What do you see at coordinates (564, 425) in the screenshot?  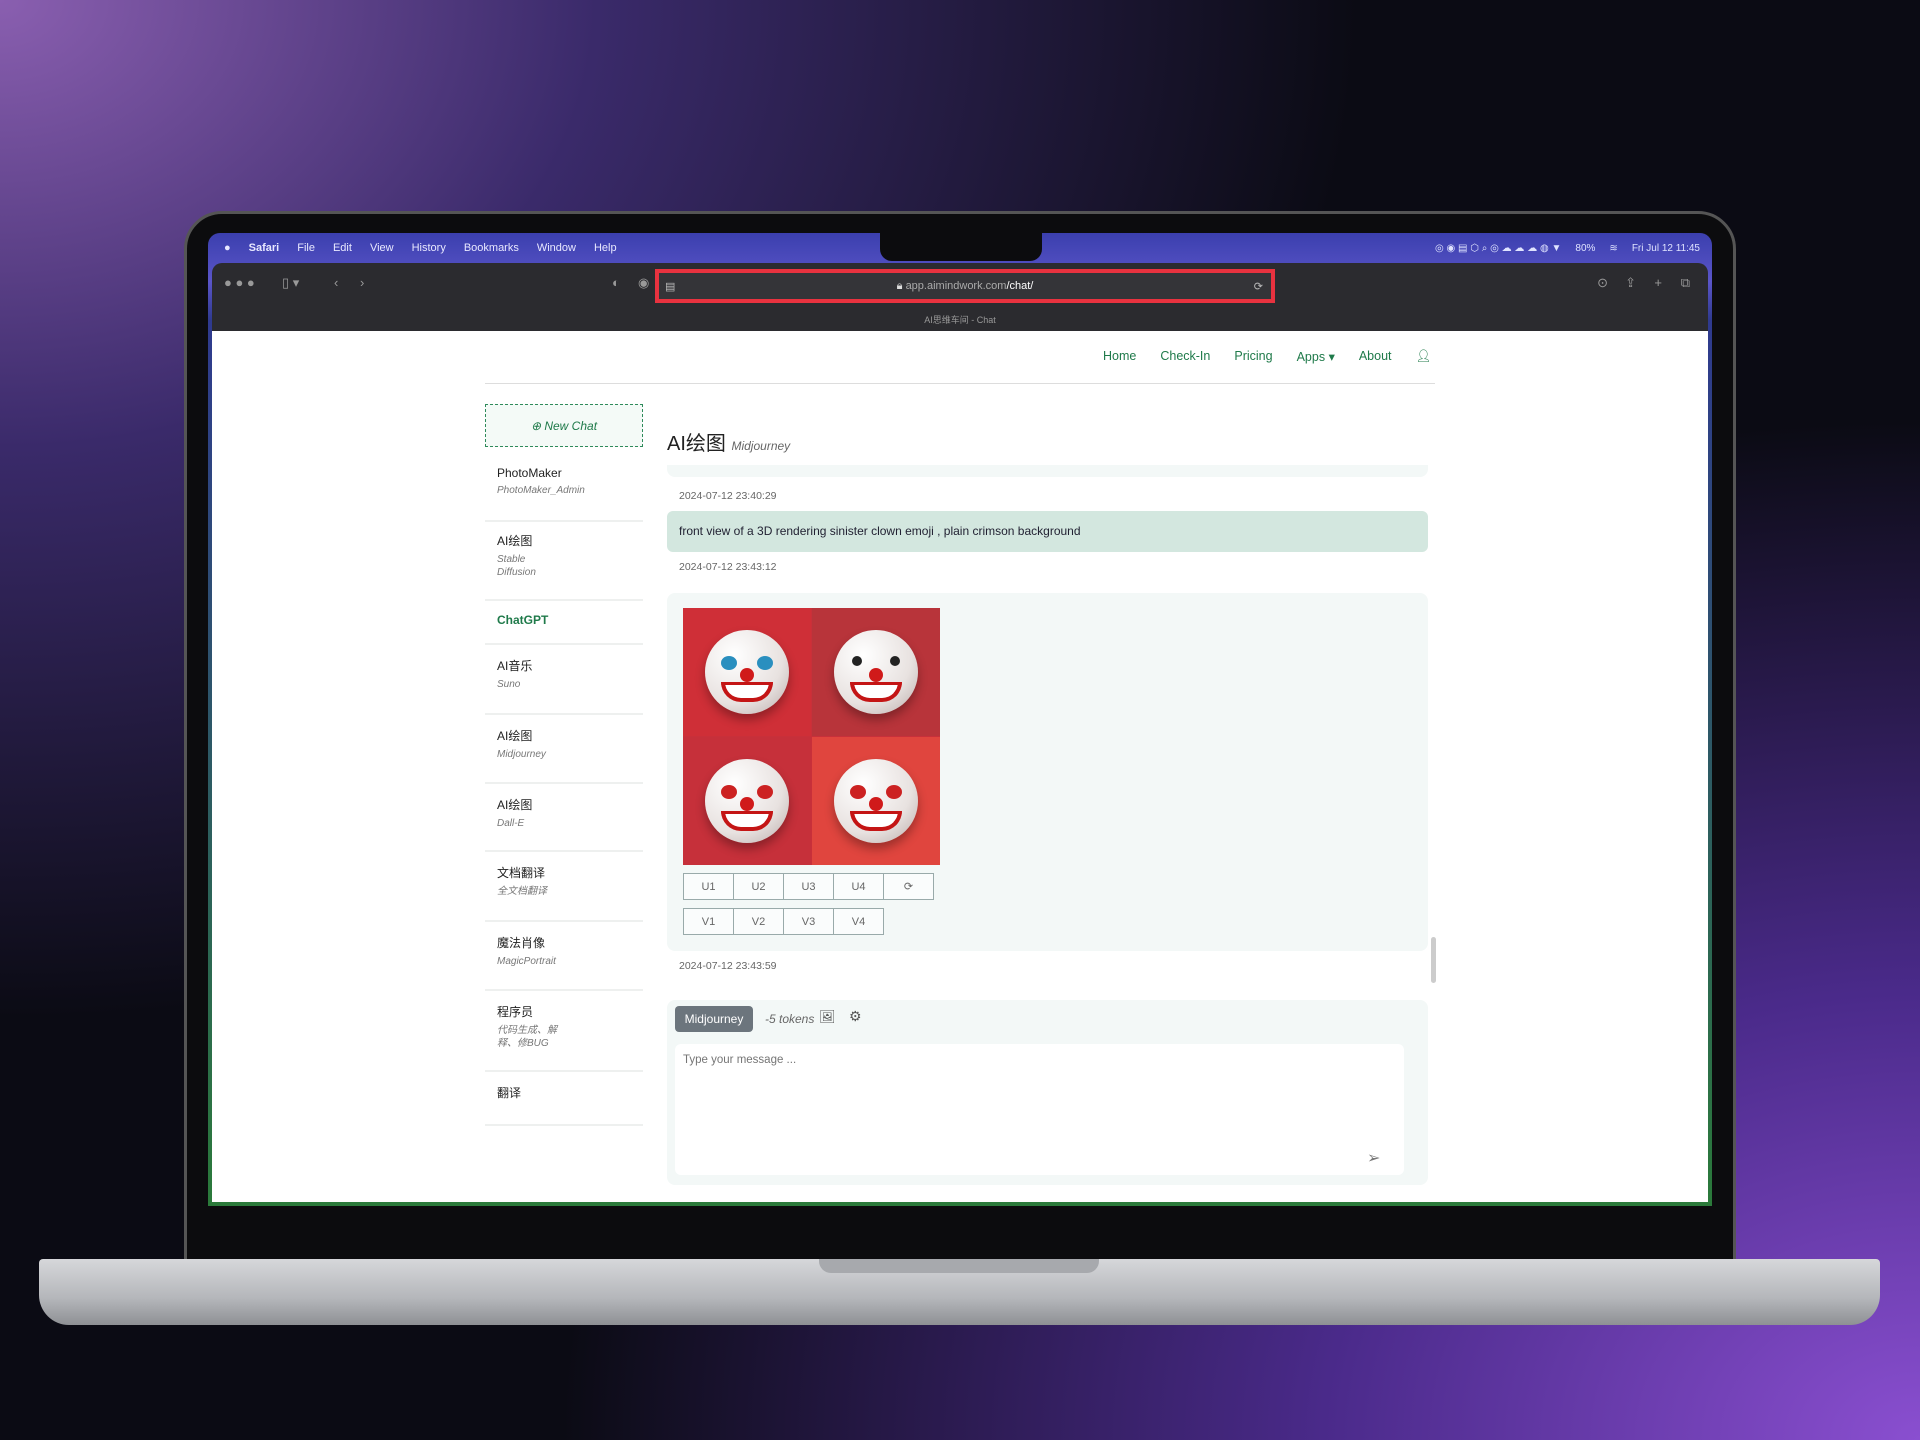 I see `new-chat-button: ⊕ New Chat` at bounding box center [564, 425].